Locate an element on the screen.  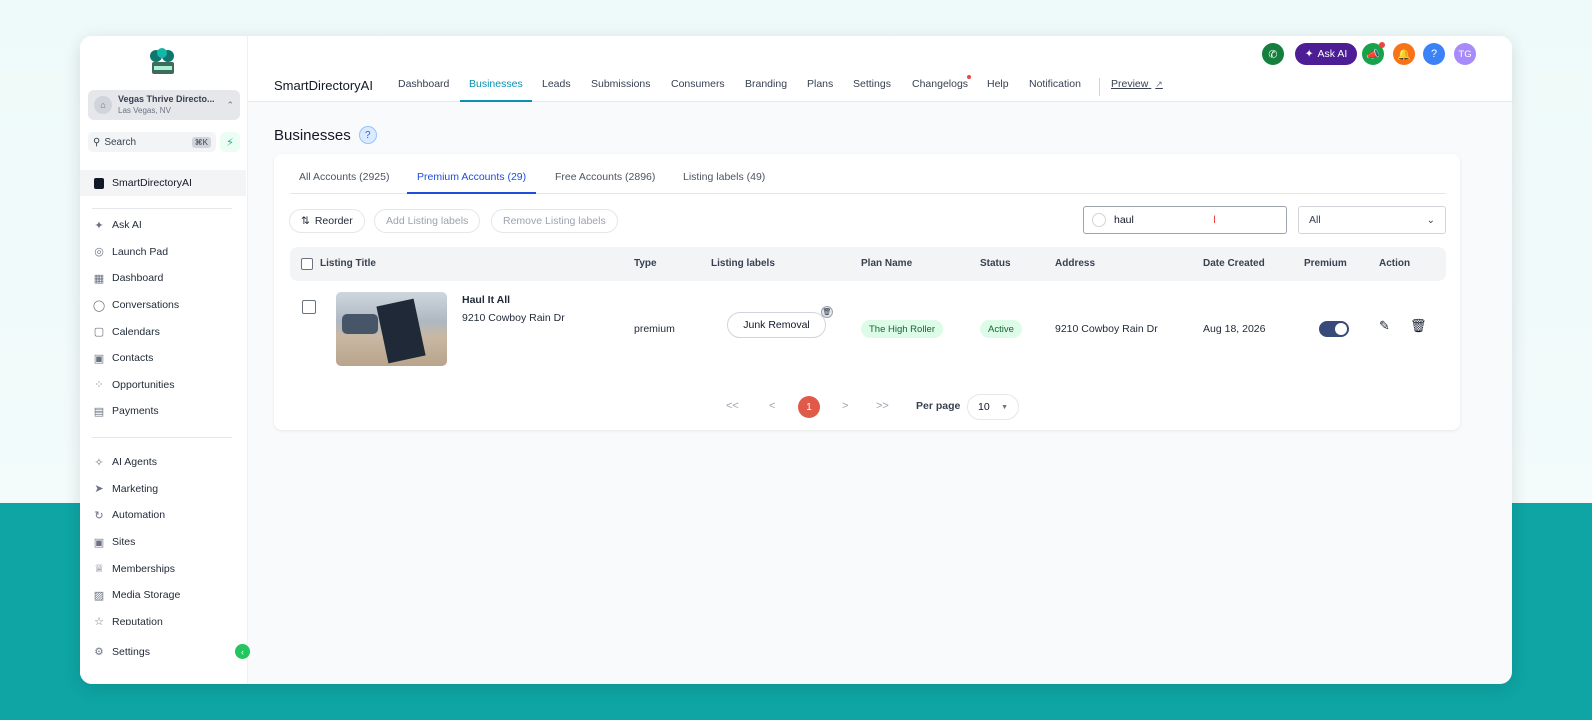
sidebar-item-smartdirectoryai: SmartDirectoryAI is located at coordinates (163, 183).